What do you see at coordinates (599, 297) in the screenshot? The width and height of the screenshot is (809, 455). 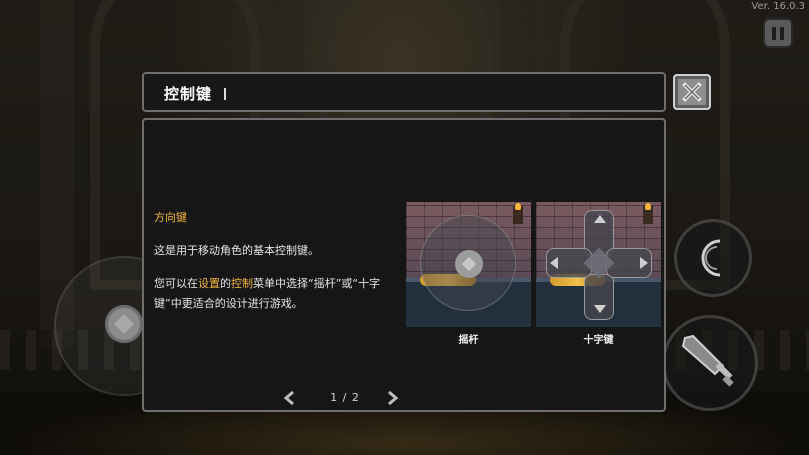 I see `dpad-down-arm` at bounding box center [599, 297].